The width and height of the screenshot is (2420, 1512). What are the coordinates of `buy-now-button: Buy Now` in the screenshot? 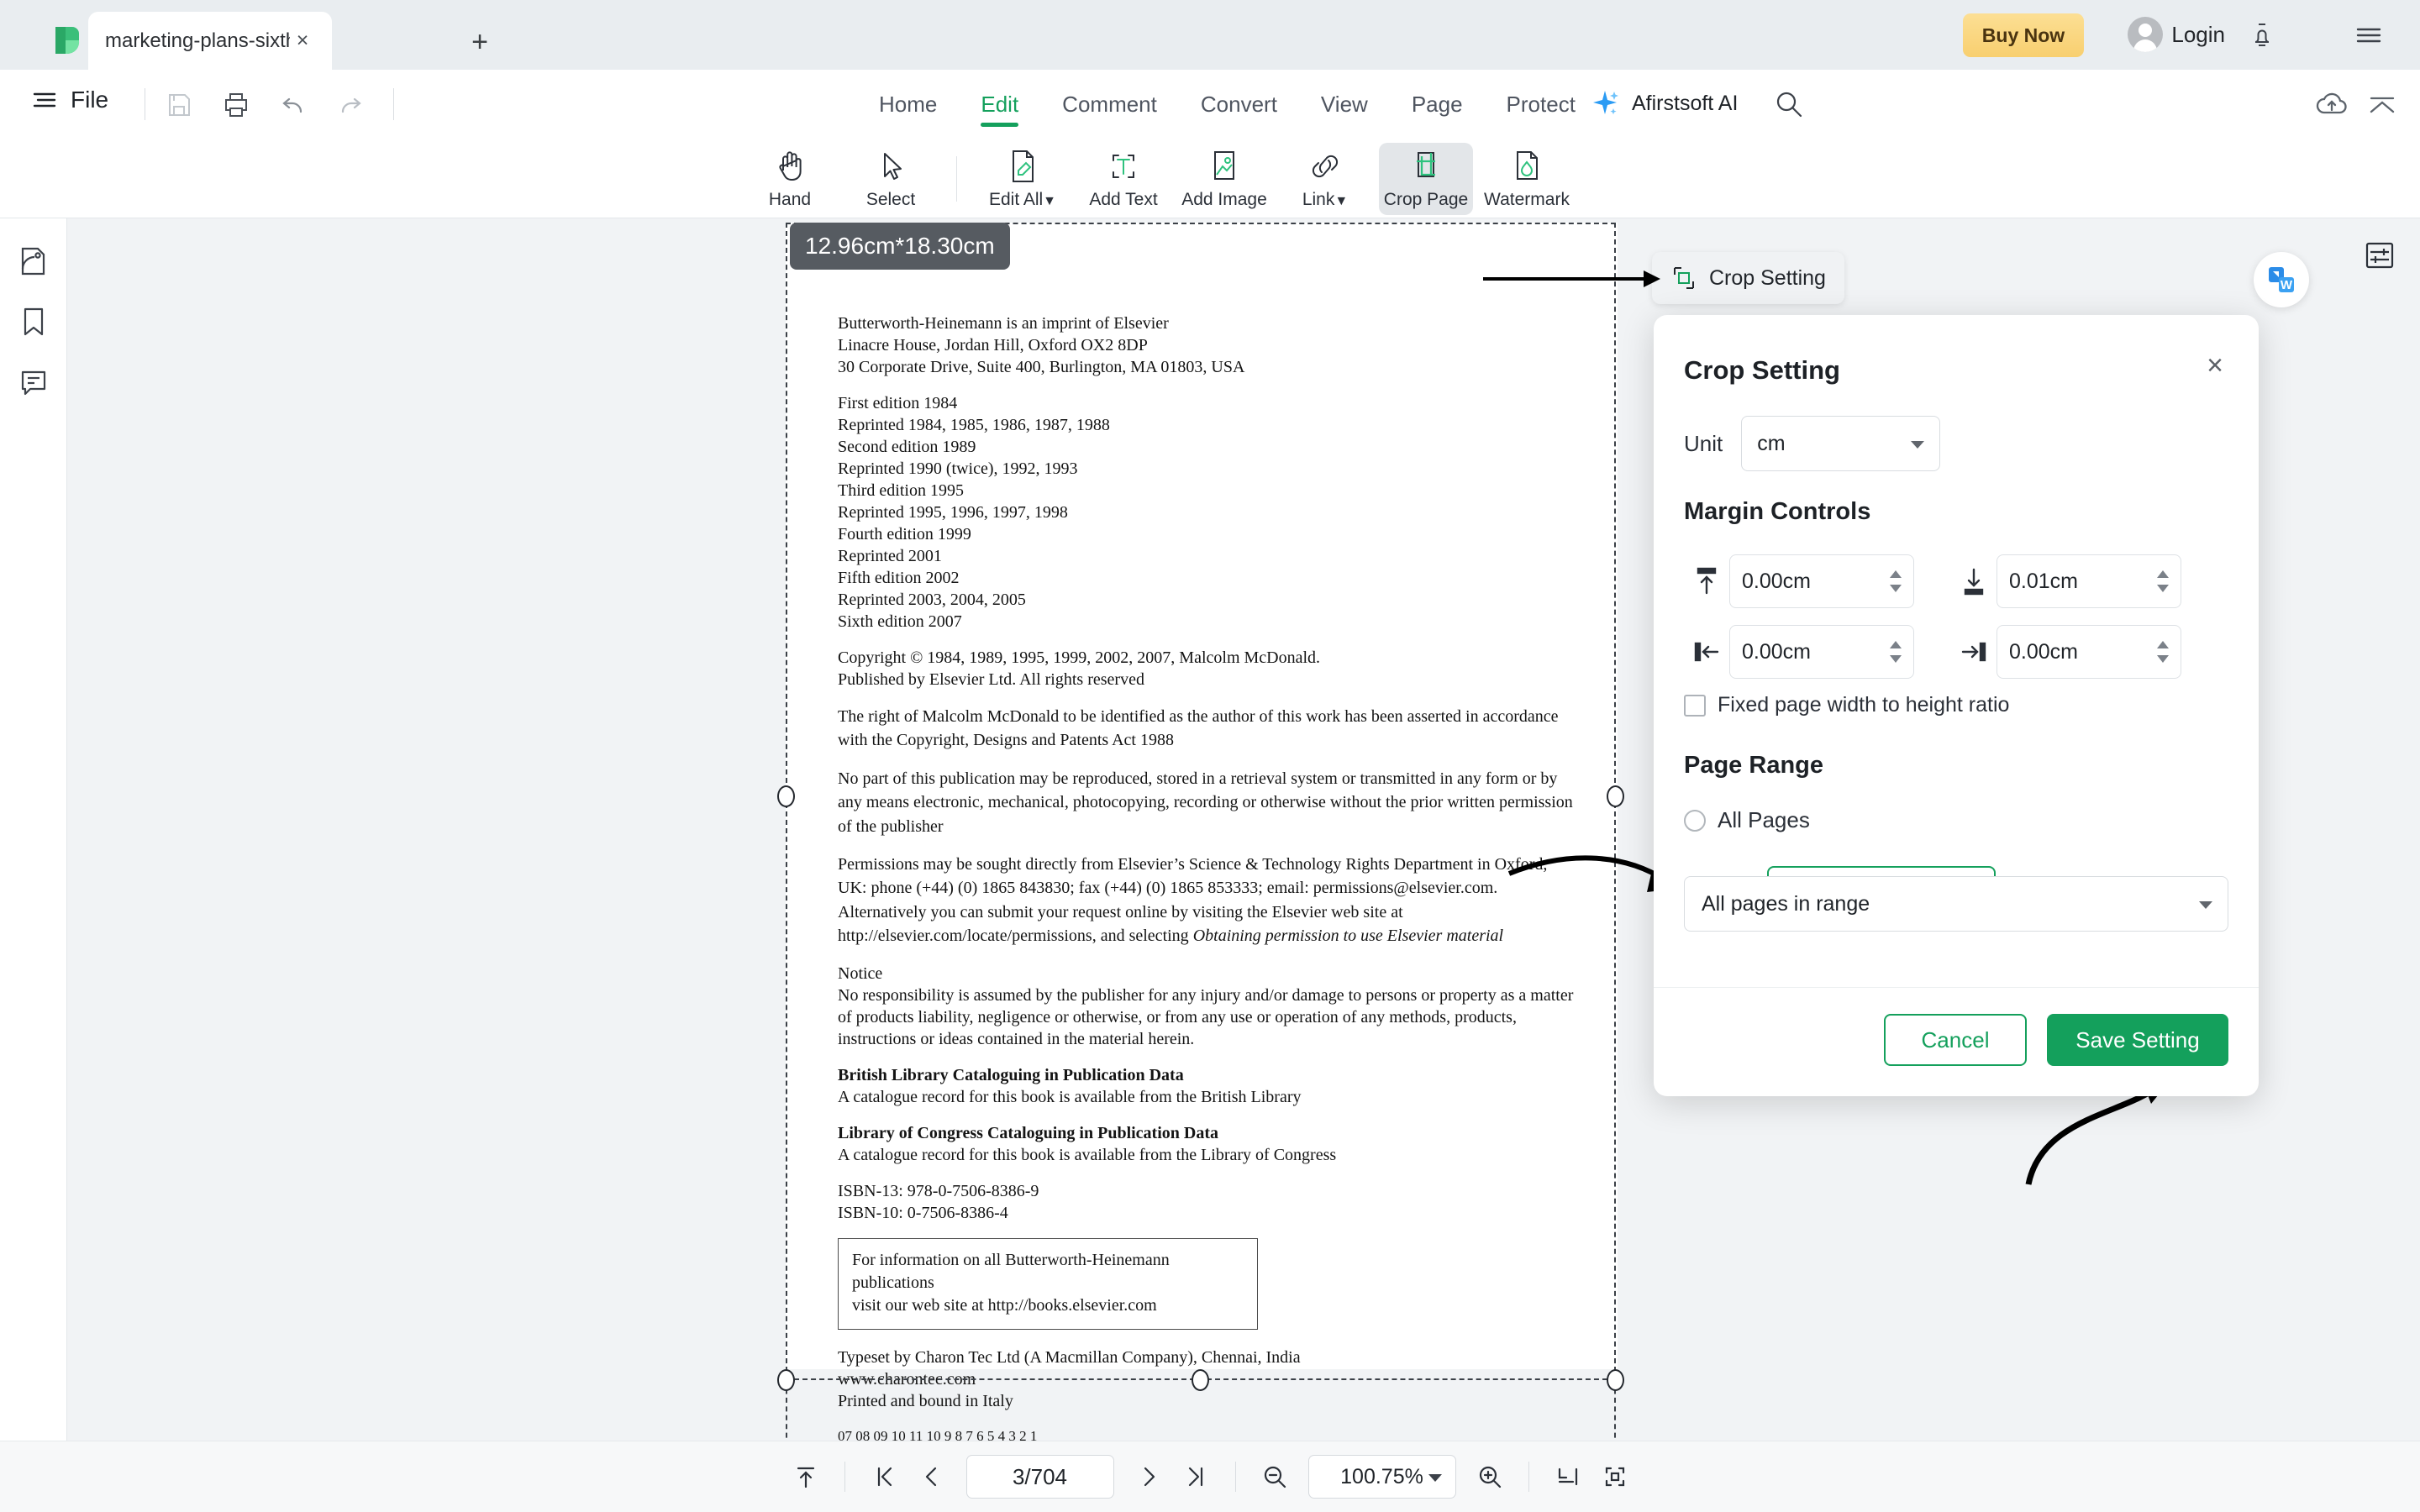 It's located at (2024, 35).